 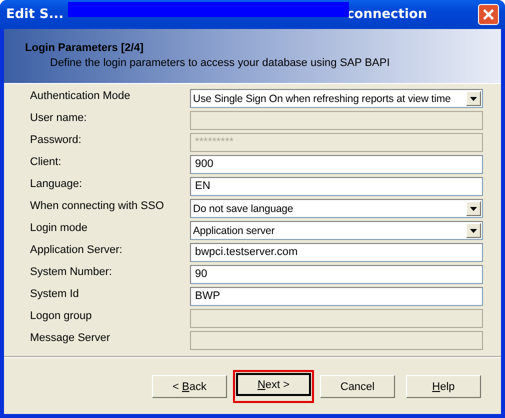 What do you see at coordinates (357, 386) in the screenshot?
I see `dialog-button: Cancel` at bounding box center [357, 386].